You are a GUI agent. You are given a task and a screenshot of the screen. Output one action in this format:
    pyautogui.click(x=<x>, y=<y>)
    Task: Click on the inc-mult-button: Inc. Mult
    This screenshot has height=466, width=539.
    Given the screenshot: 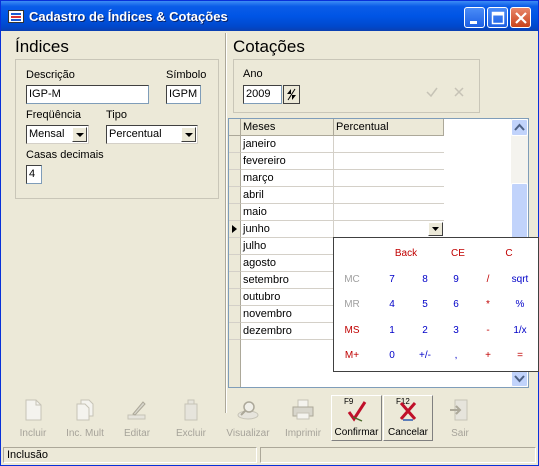 What is the action you would take?
    pyautogui.click(x=85, y=418)
    